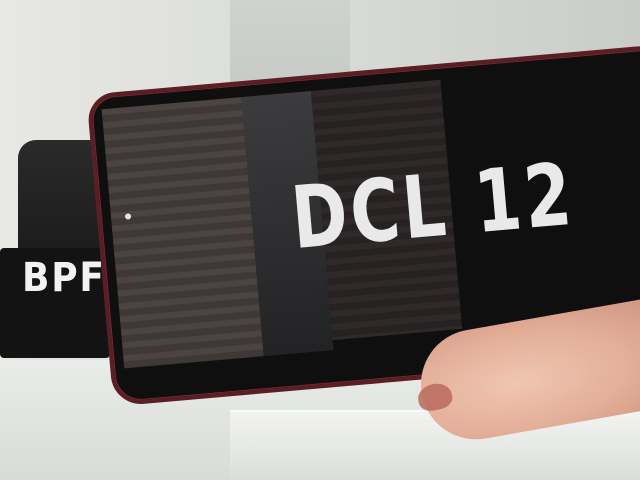  I want to click on reflection-blinds, so click(182, 233).